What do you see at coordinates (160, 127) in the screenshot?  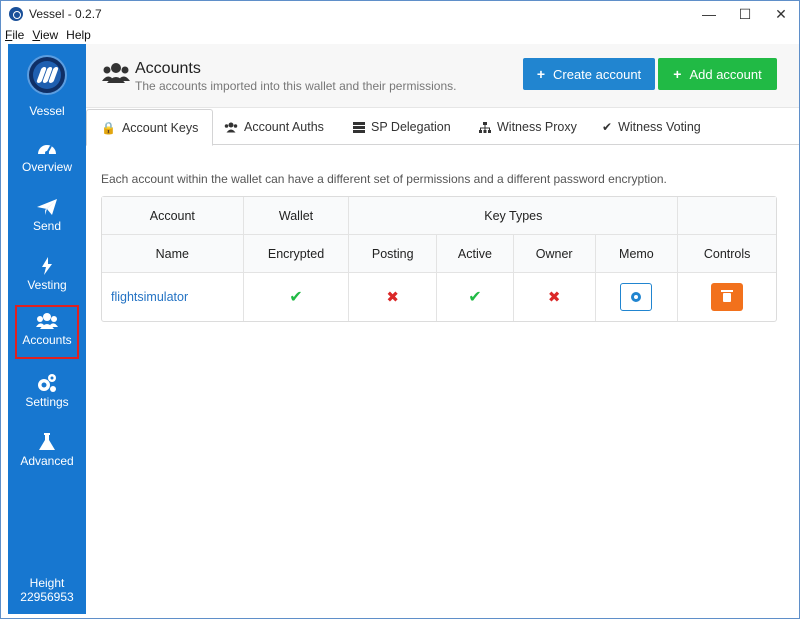 I see `tab-label: Account Keys` at bounding box center [160, 127].